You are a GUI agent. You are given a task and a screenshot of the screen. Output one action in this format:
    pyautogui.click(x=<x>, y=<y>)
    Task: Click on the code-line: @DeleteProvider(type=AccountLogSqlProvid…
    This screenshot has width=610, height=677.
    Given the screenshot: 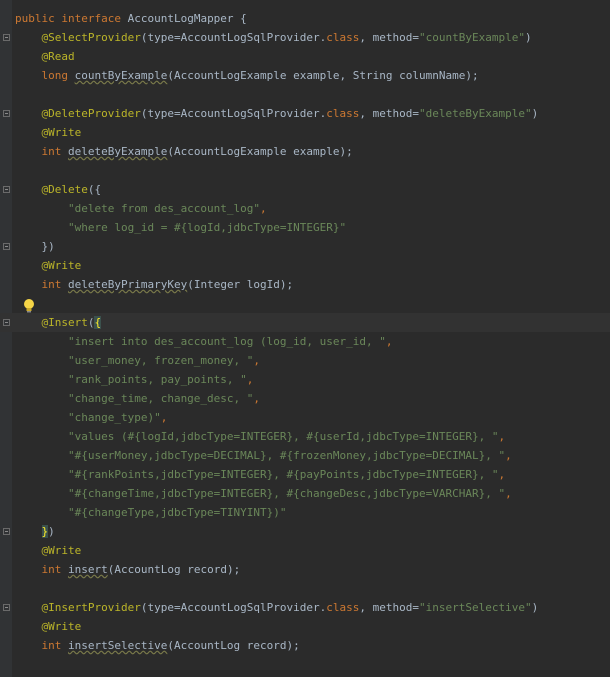 What is the action you would take?
    pyautogui.click(x=305, y=113)
    